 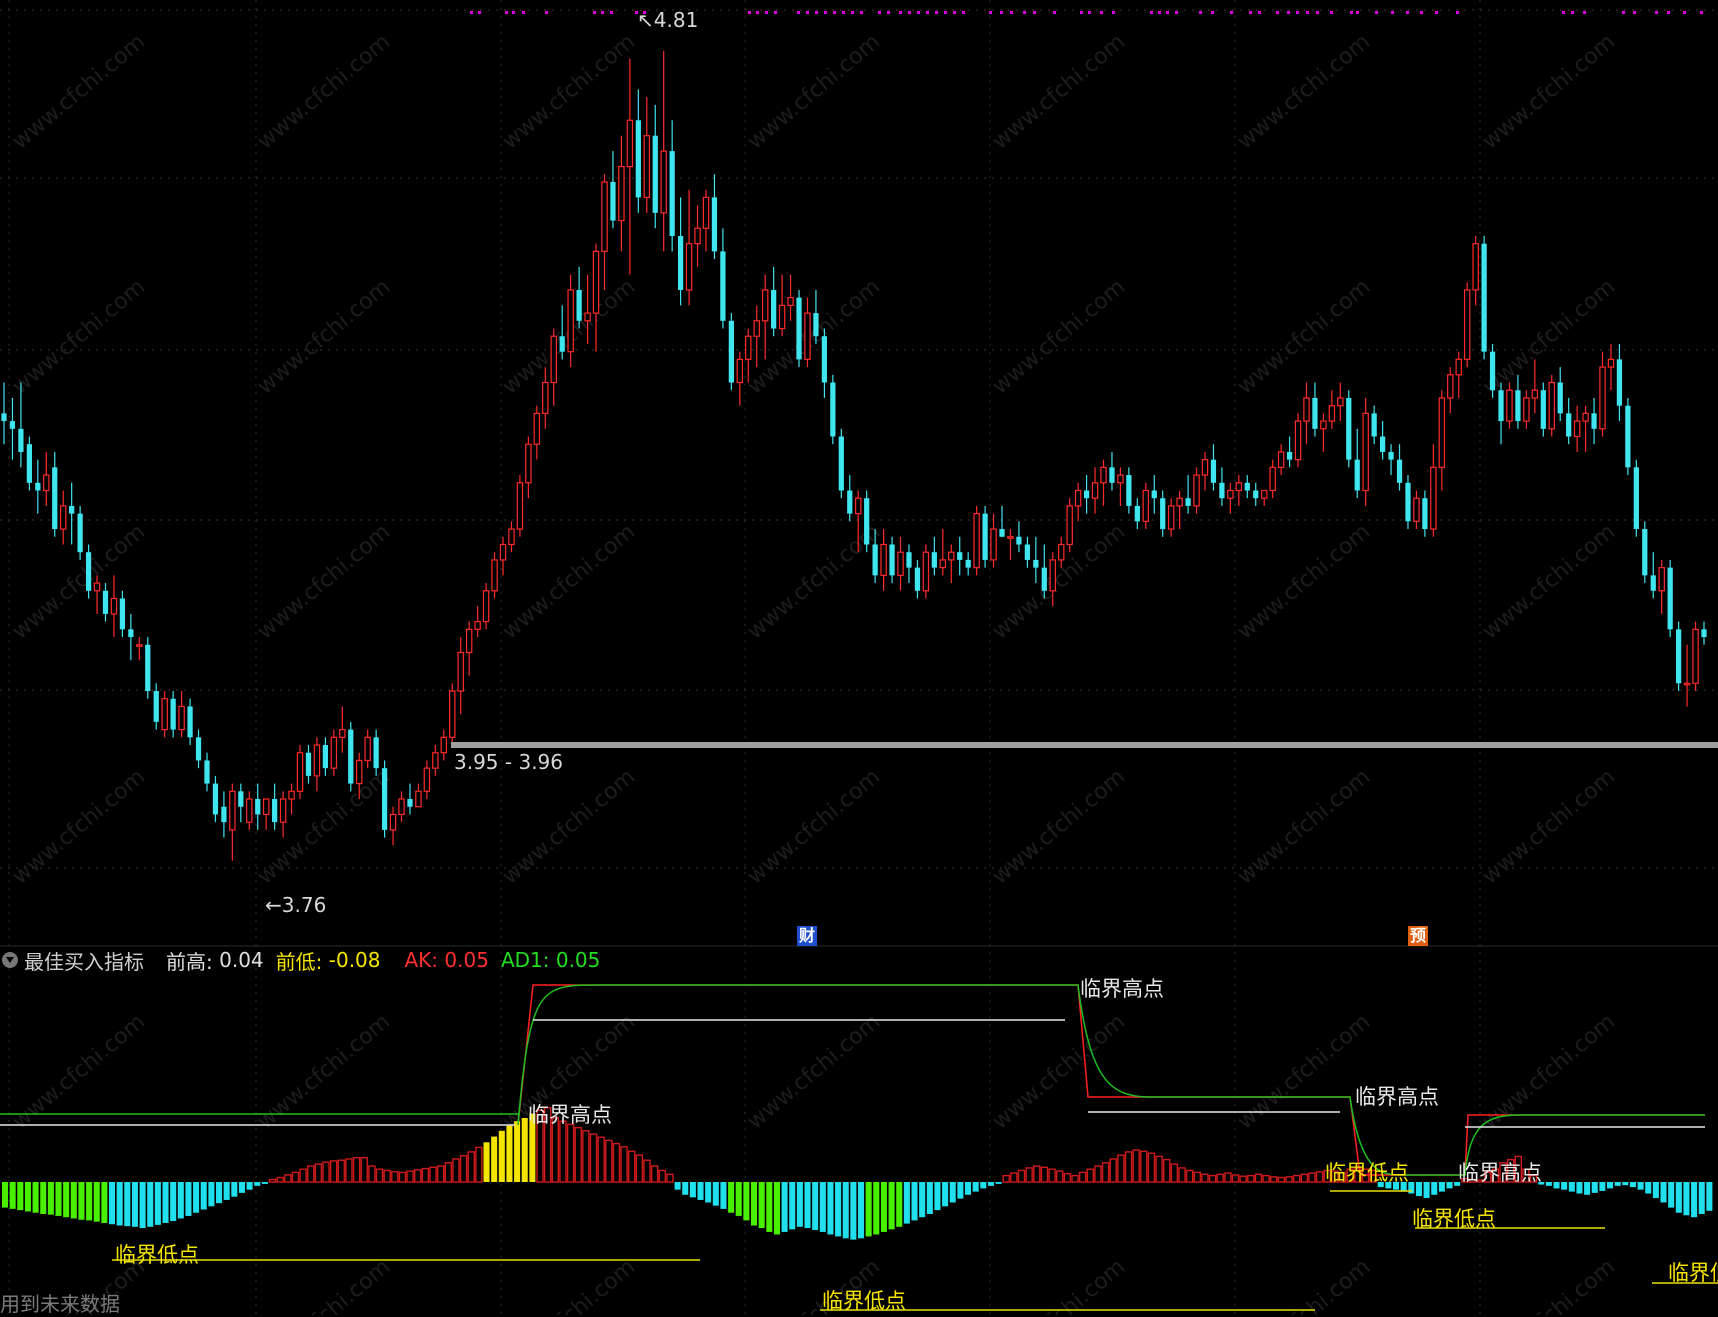 What do you see at coordinates (1418, 936) in the screenshot?
I see `forecast-mark: 预` at bounding box center [1418, 936].